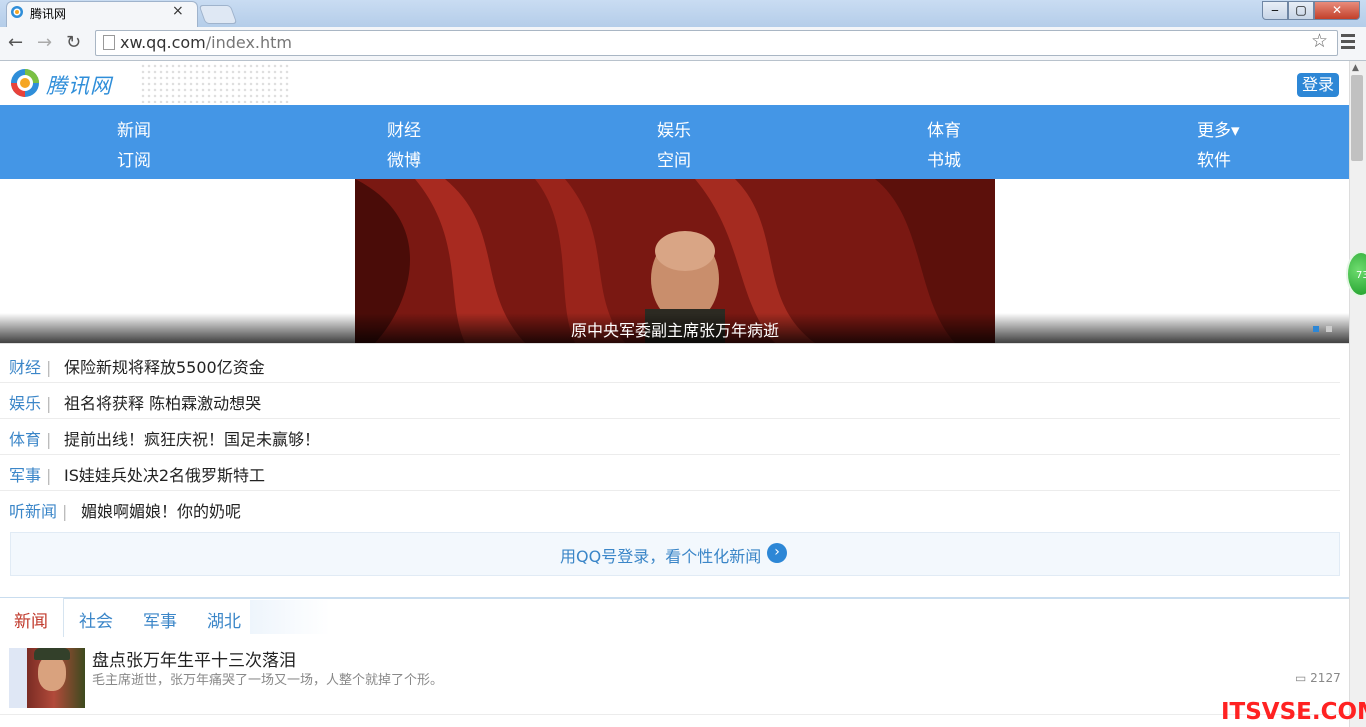 Image resolution: width=1366 pixels, height=727 pixels. What do you see at coordinates (1316, 329) in the screenshot?
I see `carousel-dot-active` at bounding box center [1316, 329].